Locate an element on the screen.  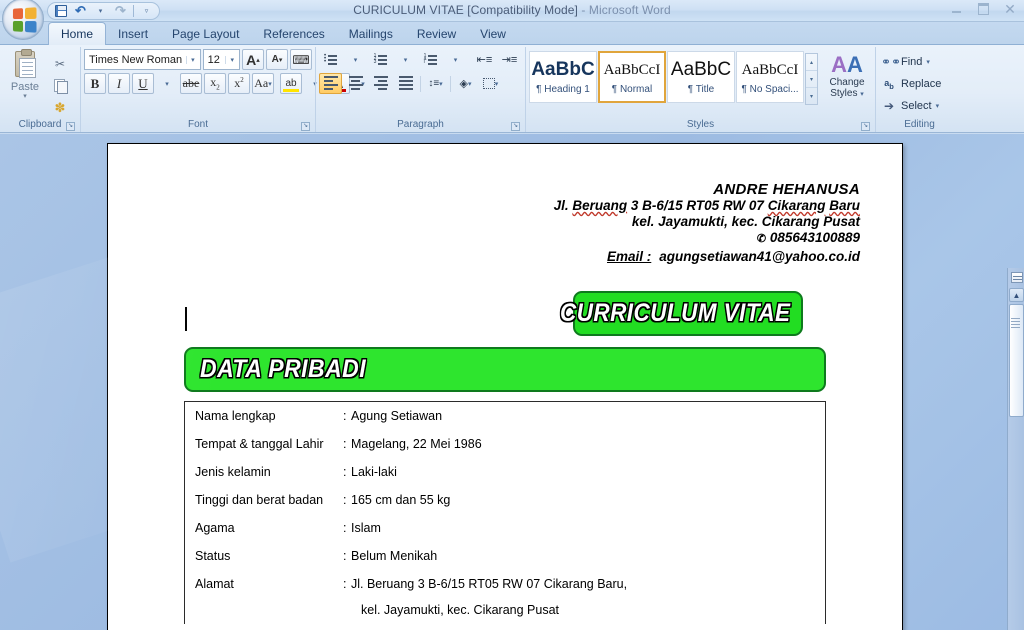
paragraph-dialog-launcher-icon: ↘ is located at coordinates (515, 126).